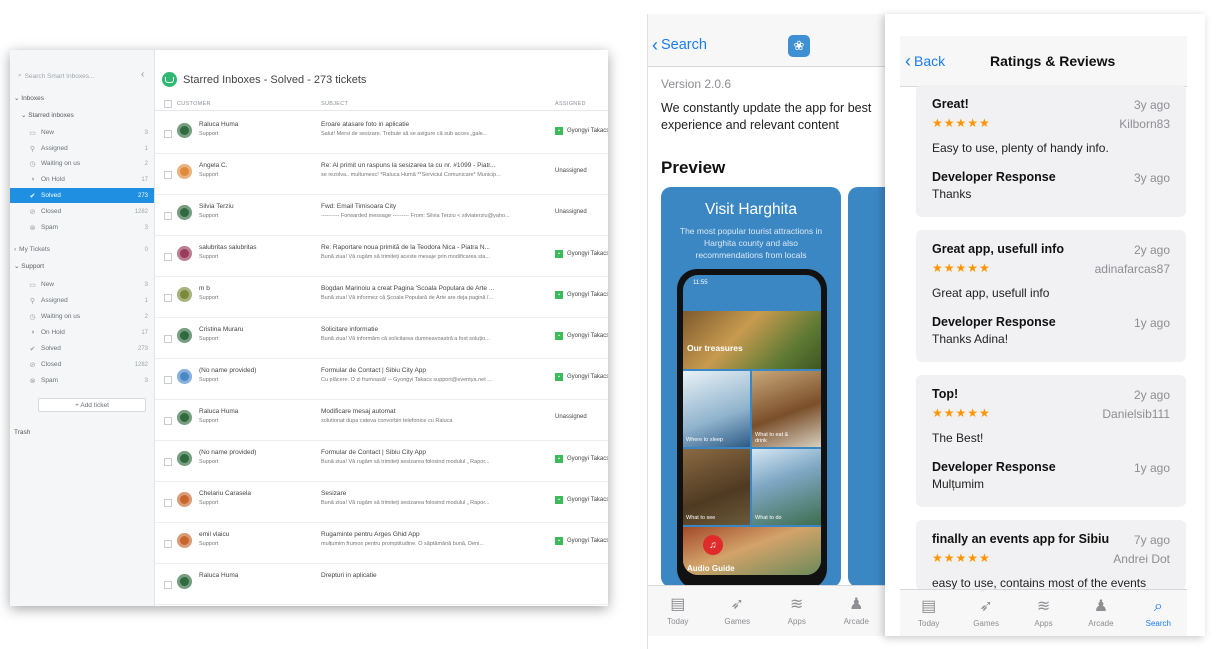  Describe the element at coordinates (716, 409) in the screenshot. I see `tile-where-to-sleep: Where to sleep` at that location.